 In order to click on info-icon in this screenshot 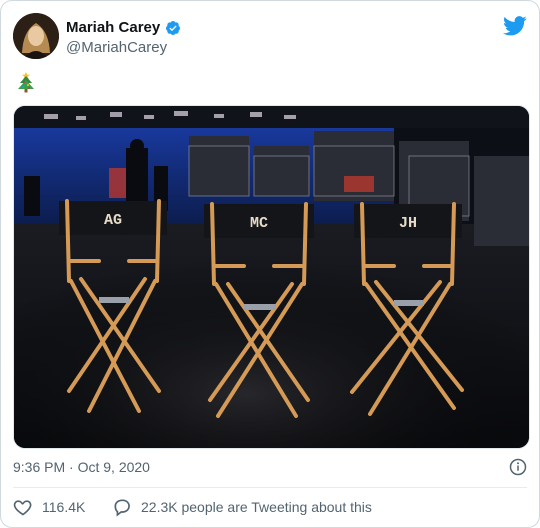, I will do `click(518, 467)`.